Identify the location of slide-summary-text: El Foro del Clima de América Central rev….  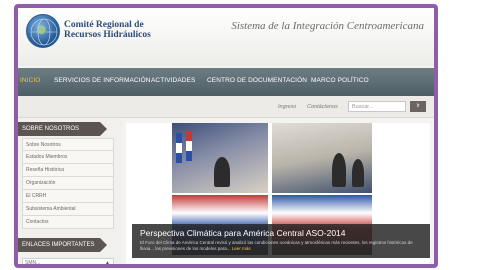
(276, 245).